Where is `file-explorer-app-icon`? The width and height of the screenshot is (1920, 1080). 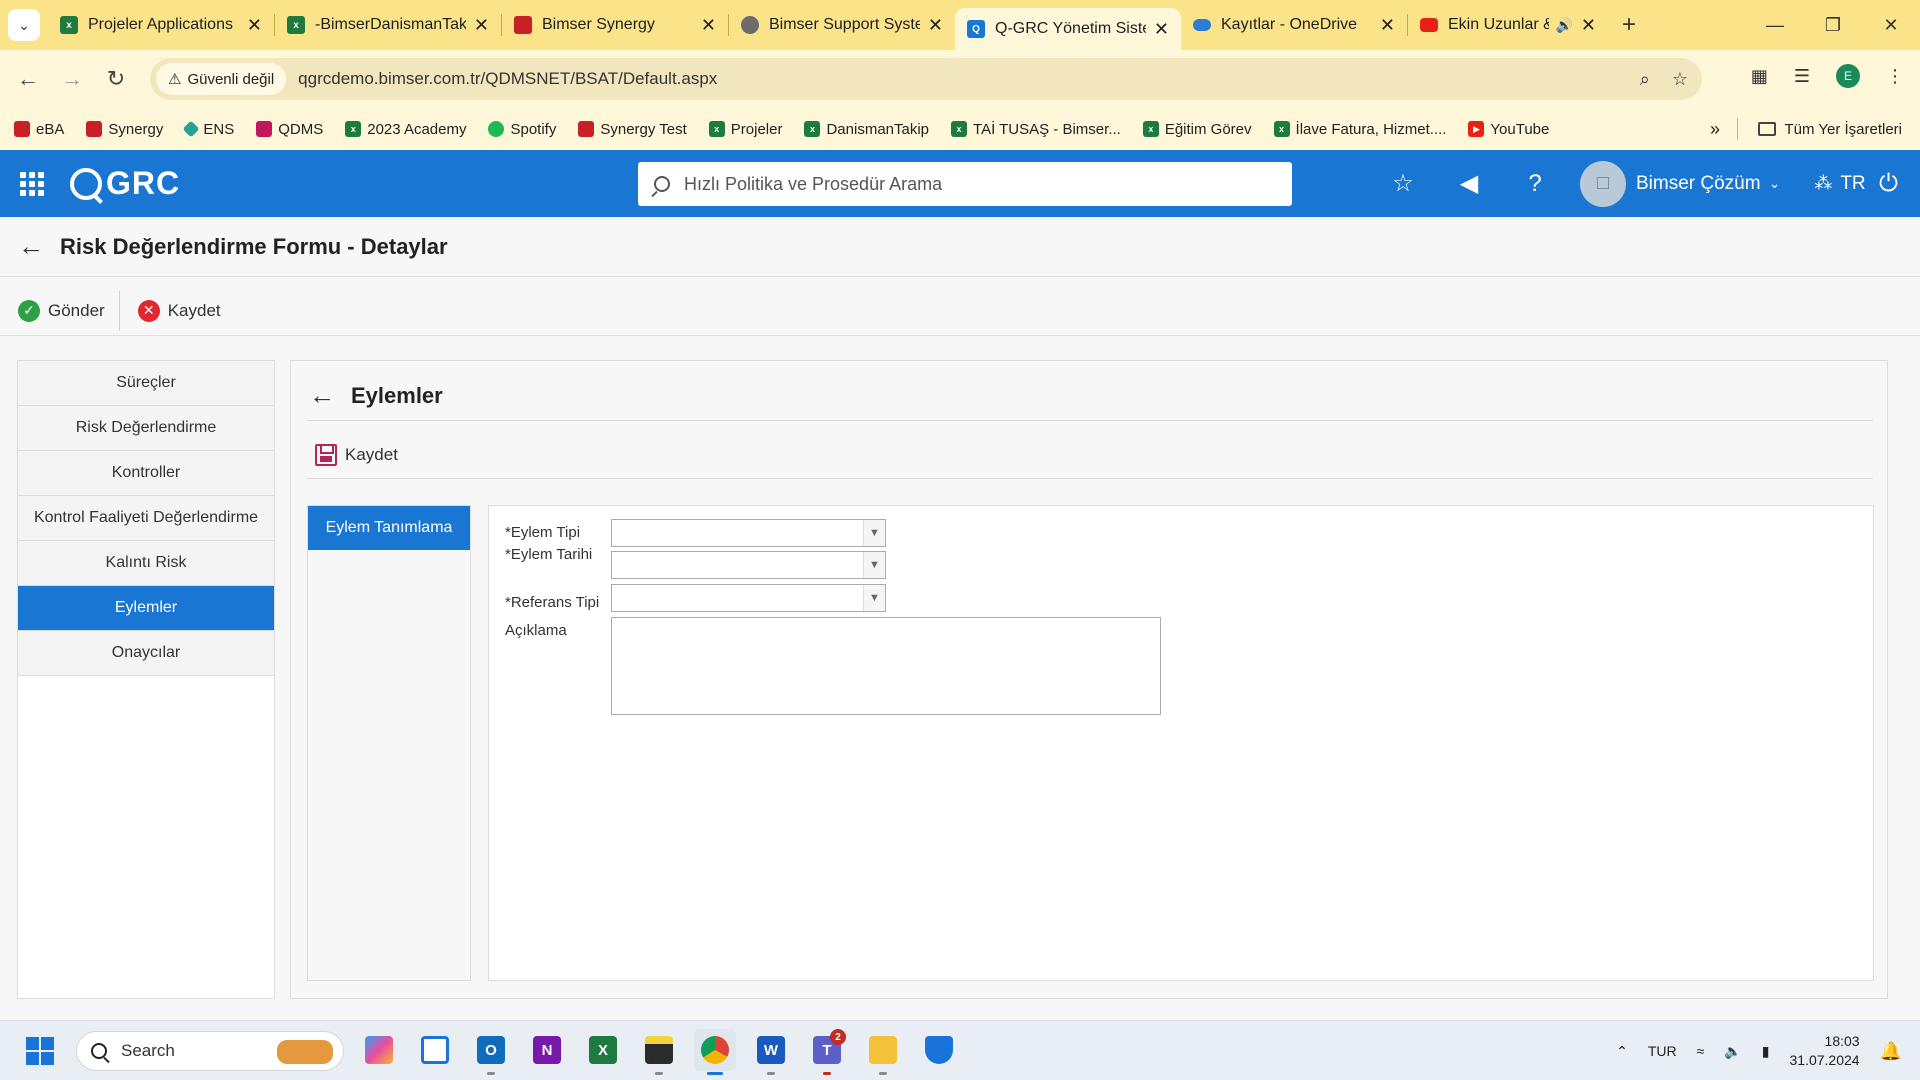 file-explorer-app-icon is located at coordinates (883, 1052).